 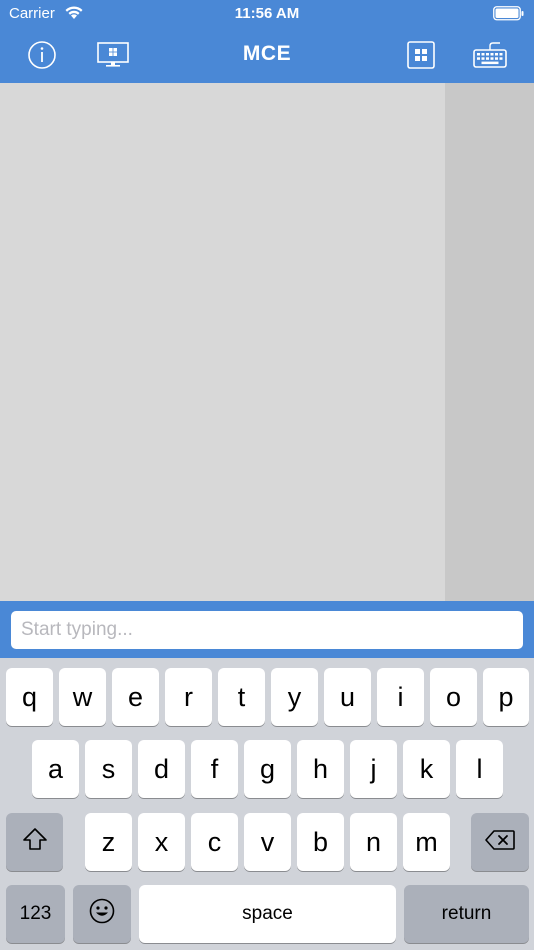 I want to click on key-y: y, so click(x=294, y=697).